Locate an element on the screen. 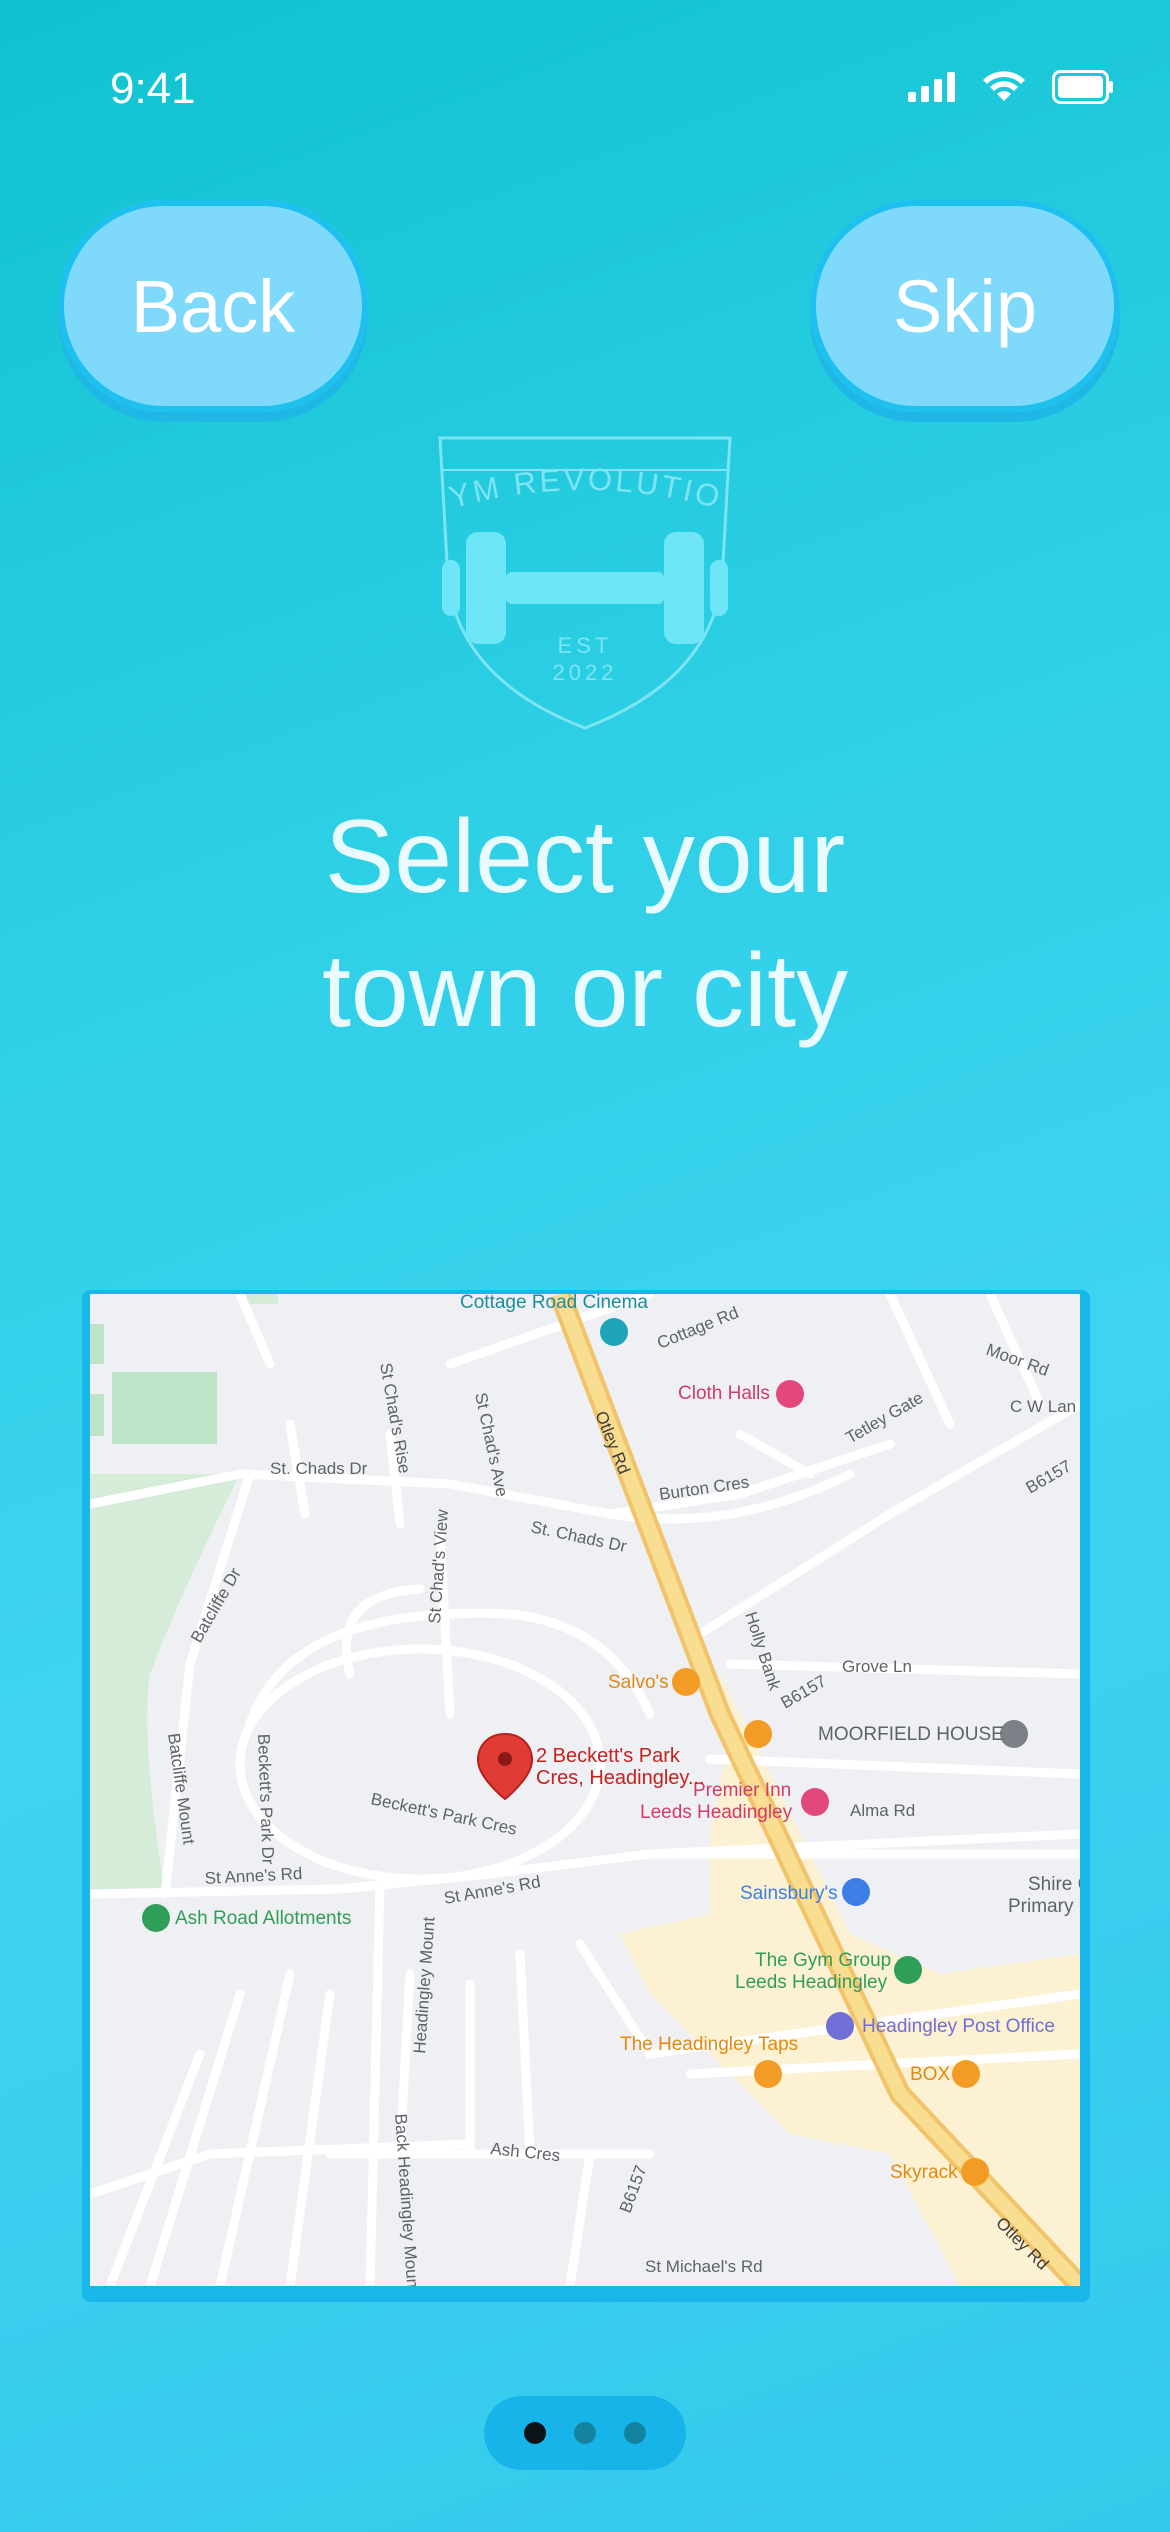 The height and width of the screenshot is (2532, 1170). wifi-icon is located at coordinates (1004, 86).